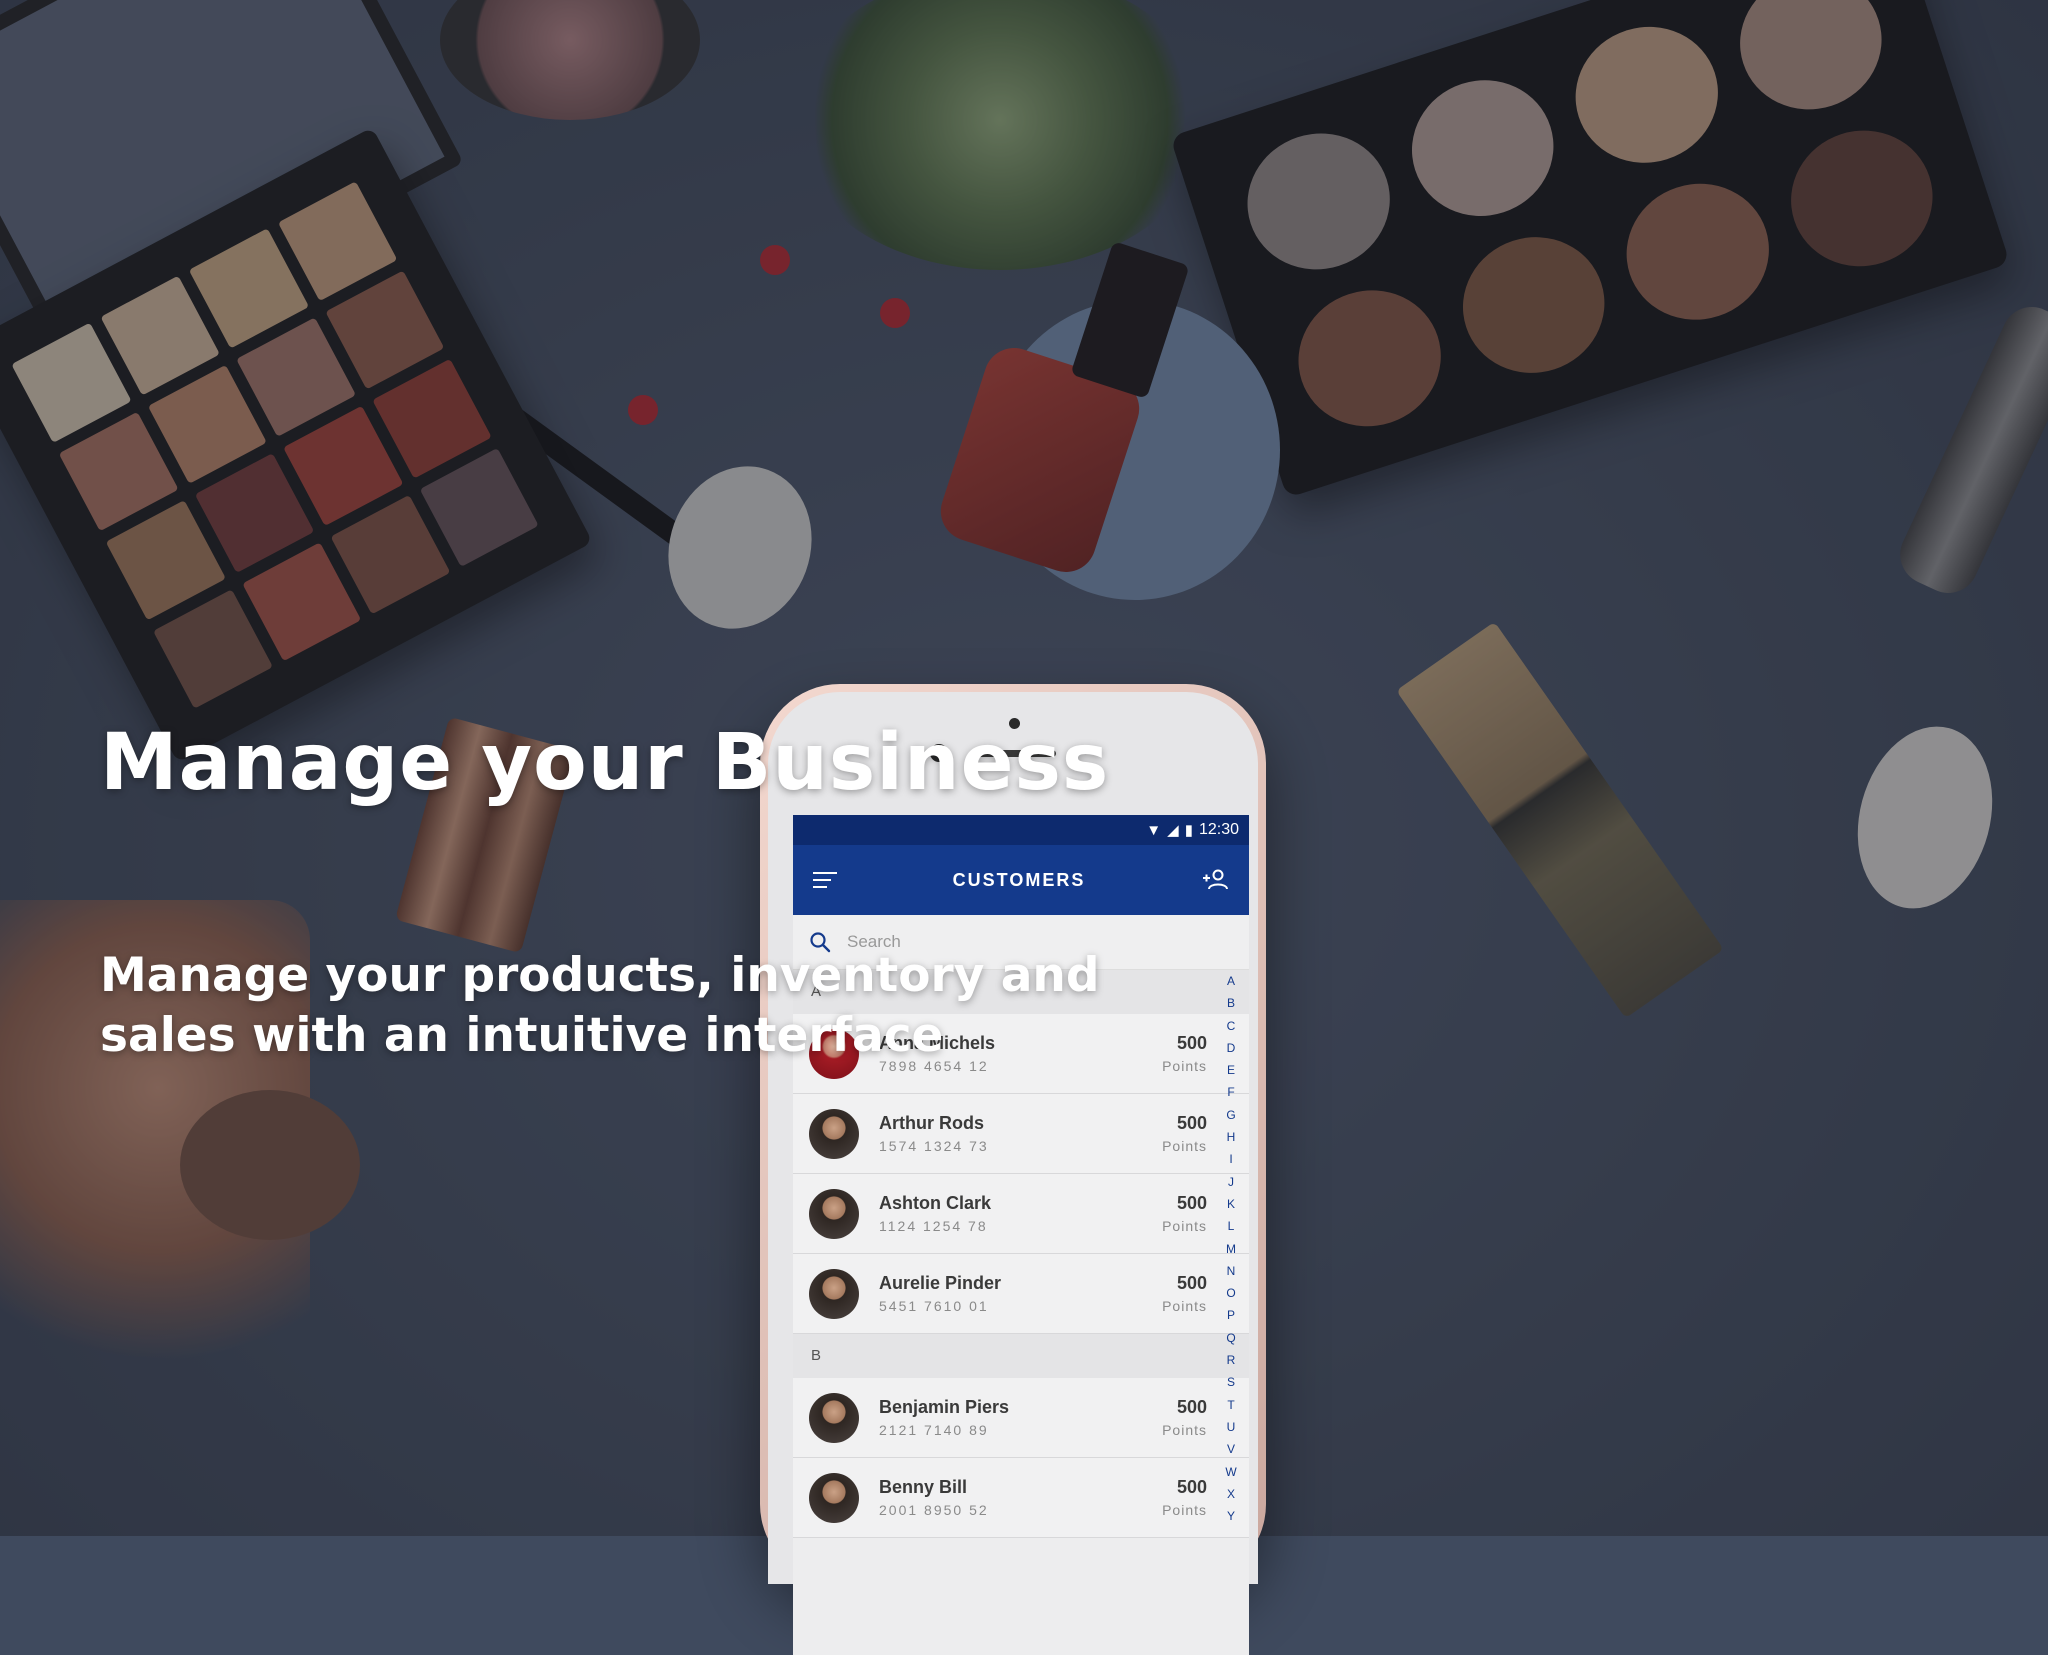 This screenshot has height=1655, width=2048. Describe the element at coordinates (935, 1203) in the screenshot. I see `customer-name: Ashton Clark` at that location.